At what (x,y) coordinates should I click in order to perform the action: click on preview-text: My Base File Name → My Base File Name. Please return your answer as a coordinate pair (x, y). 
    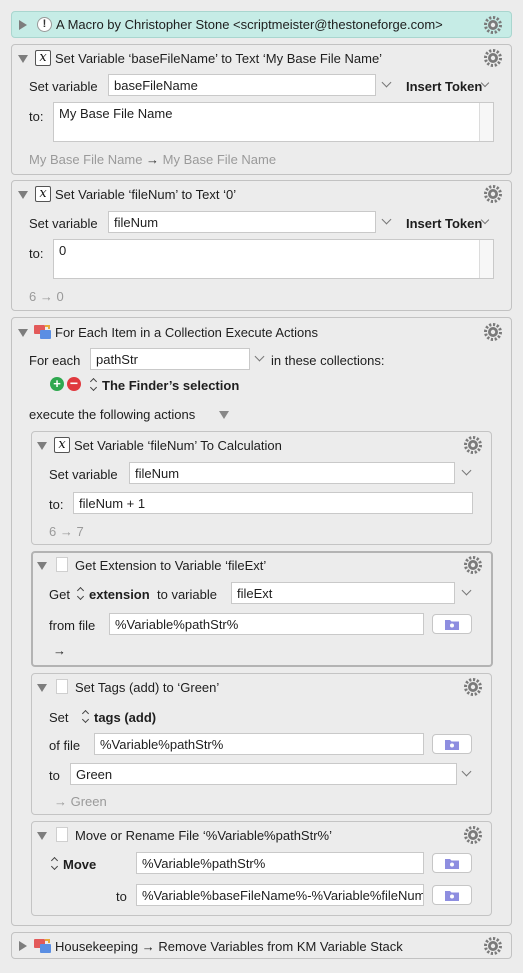
    Looking at the image, I should click on (152, 159).